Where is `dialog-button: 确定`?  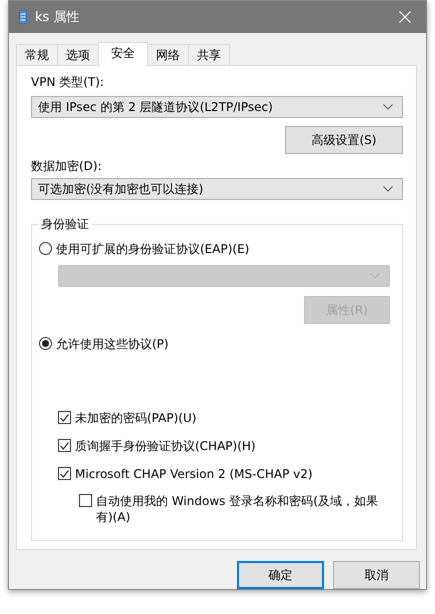
dialog-button: 确定 is located at coordinates (280, 575).